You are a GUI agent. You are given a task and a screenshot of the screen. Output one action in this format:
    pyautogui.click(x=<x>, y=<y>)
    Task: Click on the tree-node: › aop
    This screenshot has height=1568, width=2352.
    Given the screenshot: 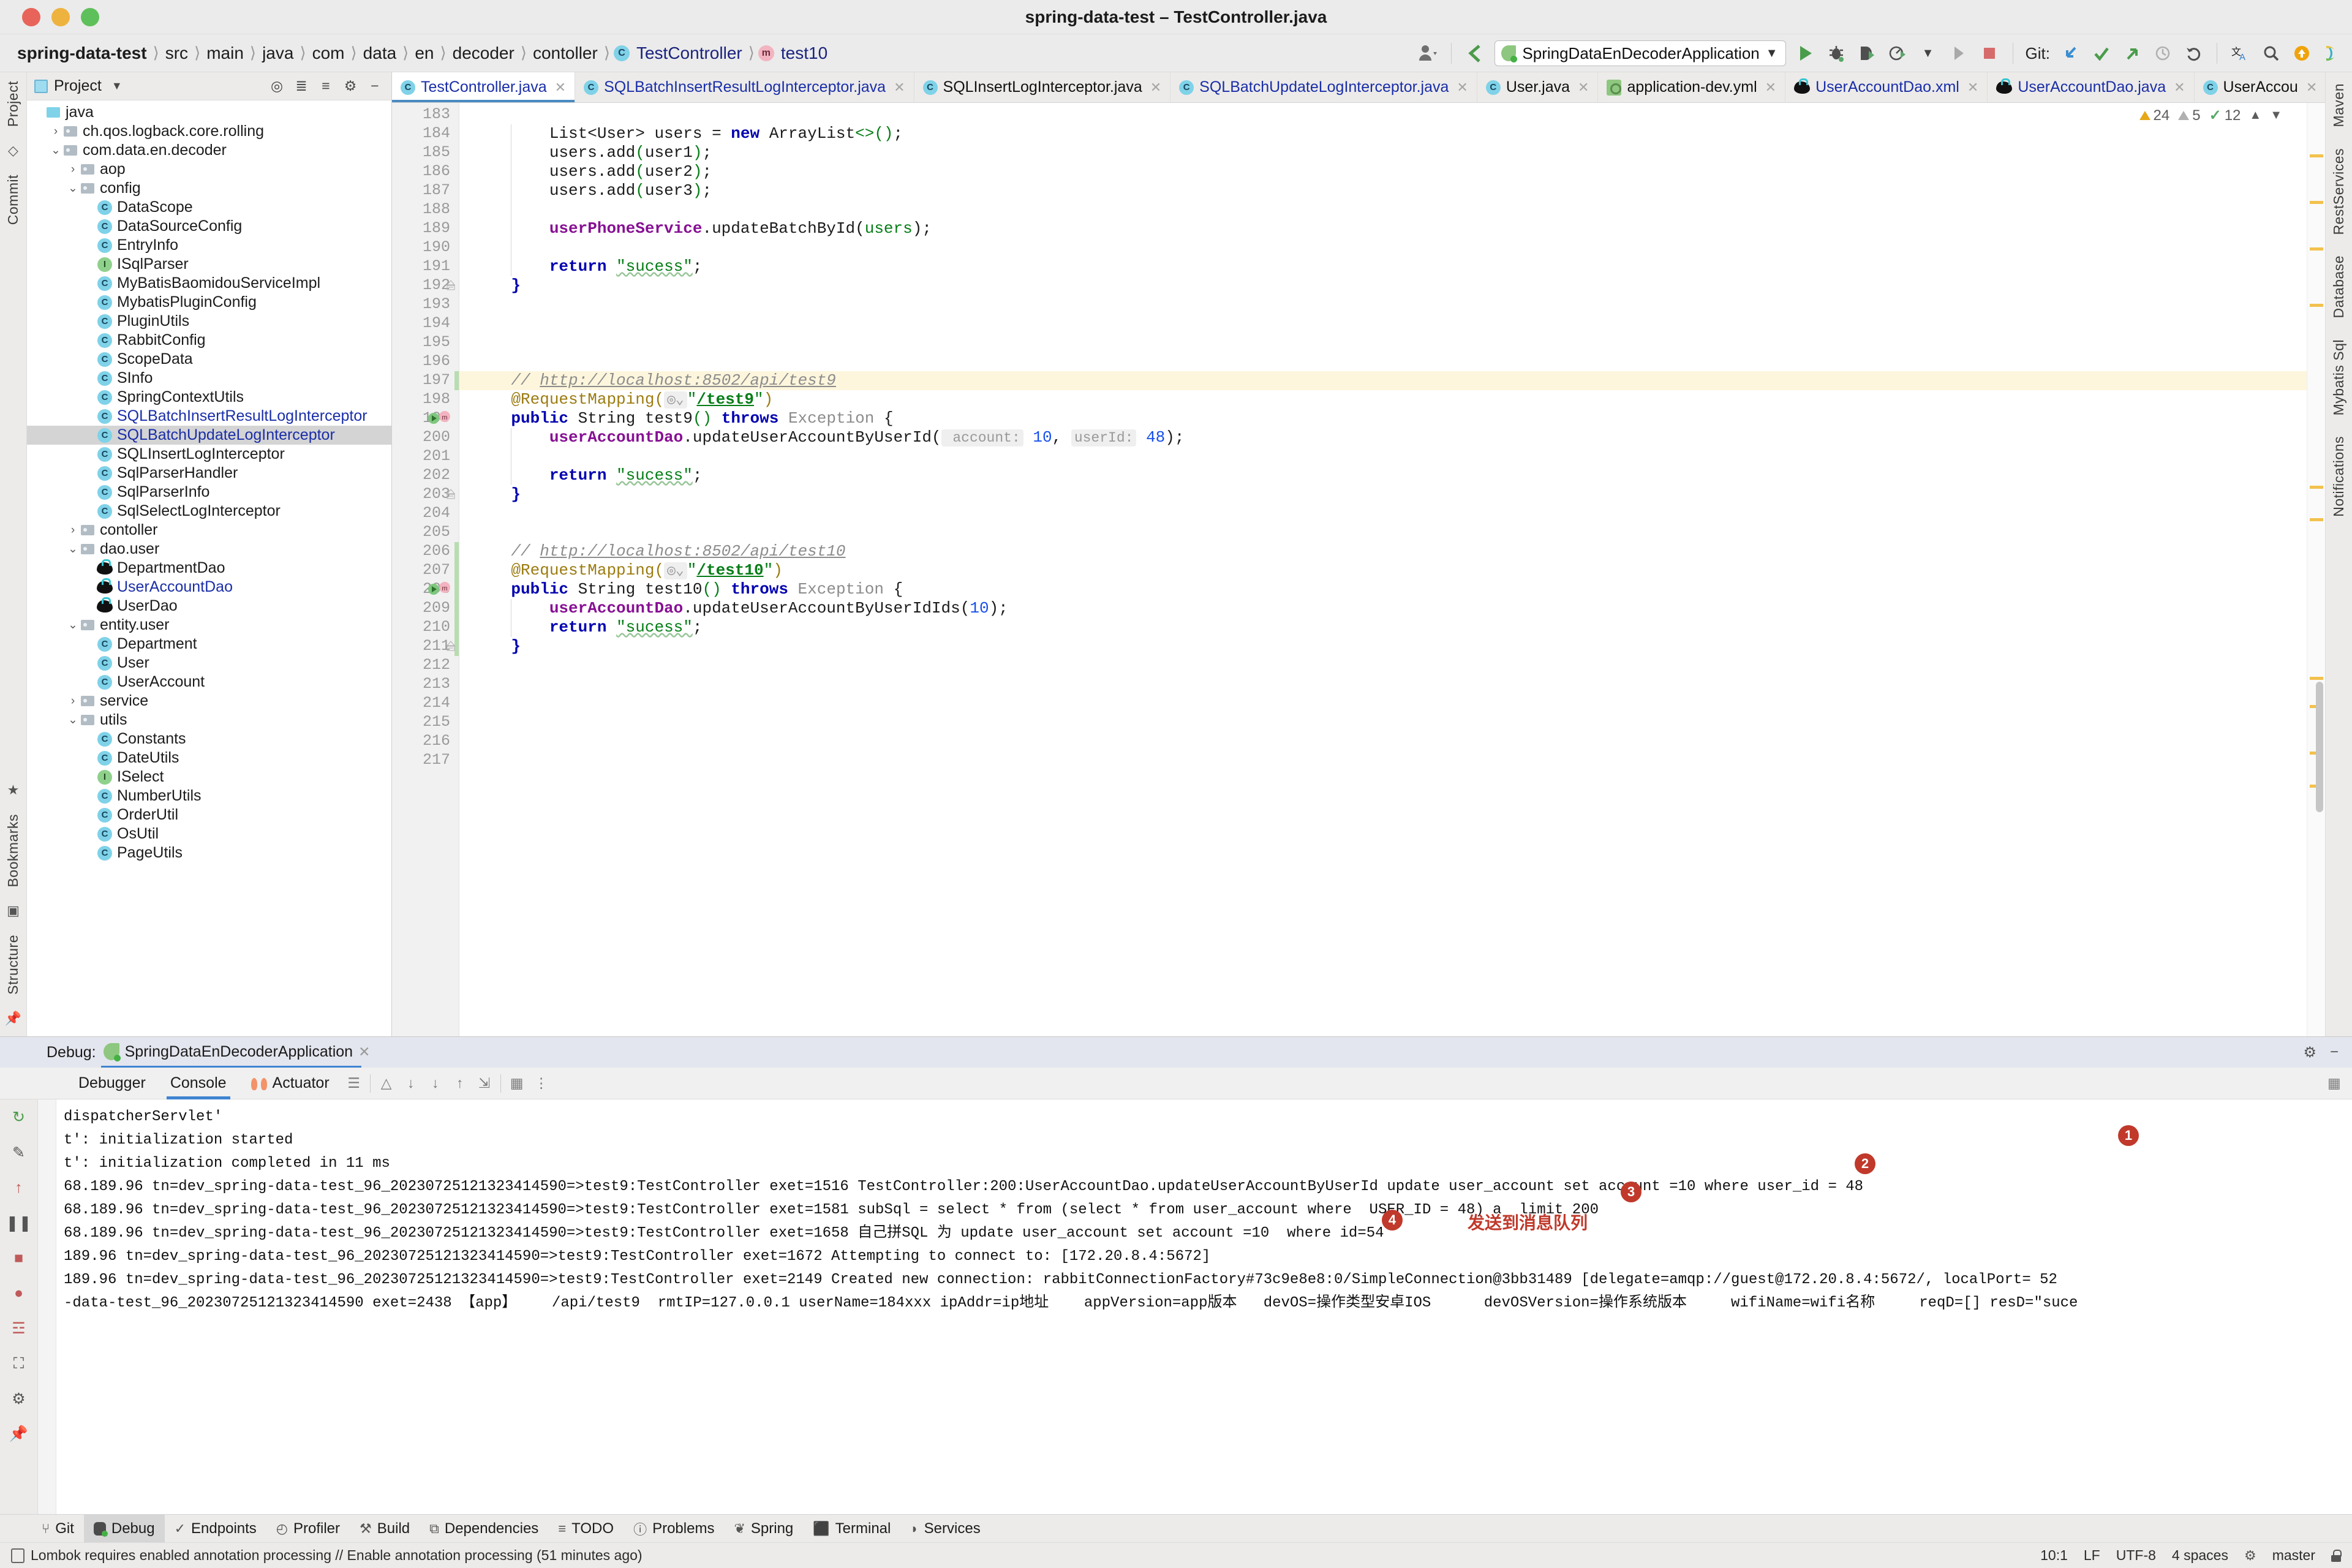 What is the action you would take?
    pyautogui.click(x=209, y=170)
    